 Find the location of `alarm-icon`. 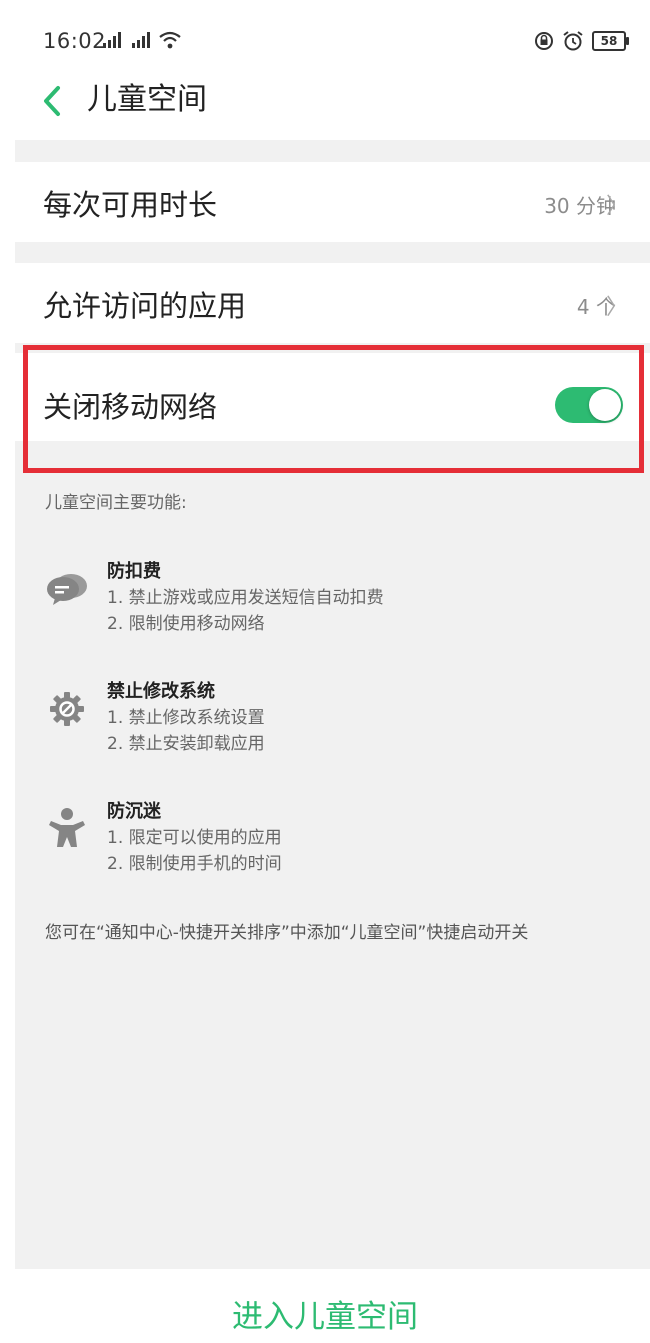

alarm-icon is located at coordinates (573, 41).